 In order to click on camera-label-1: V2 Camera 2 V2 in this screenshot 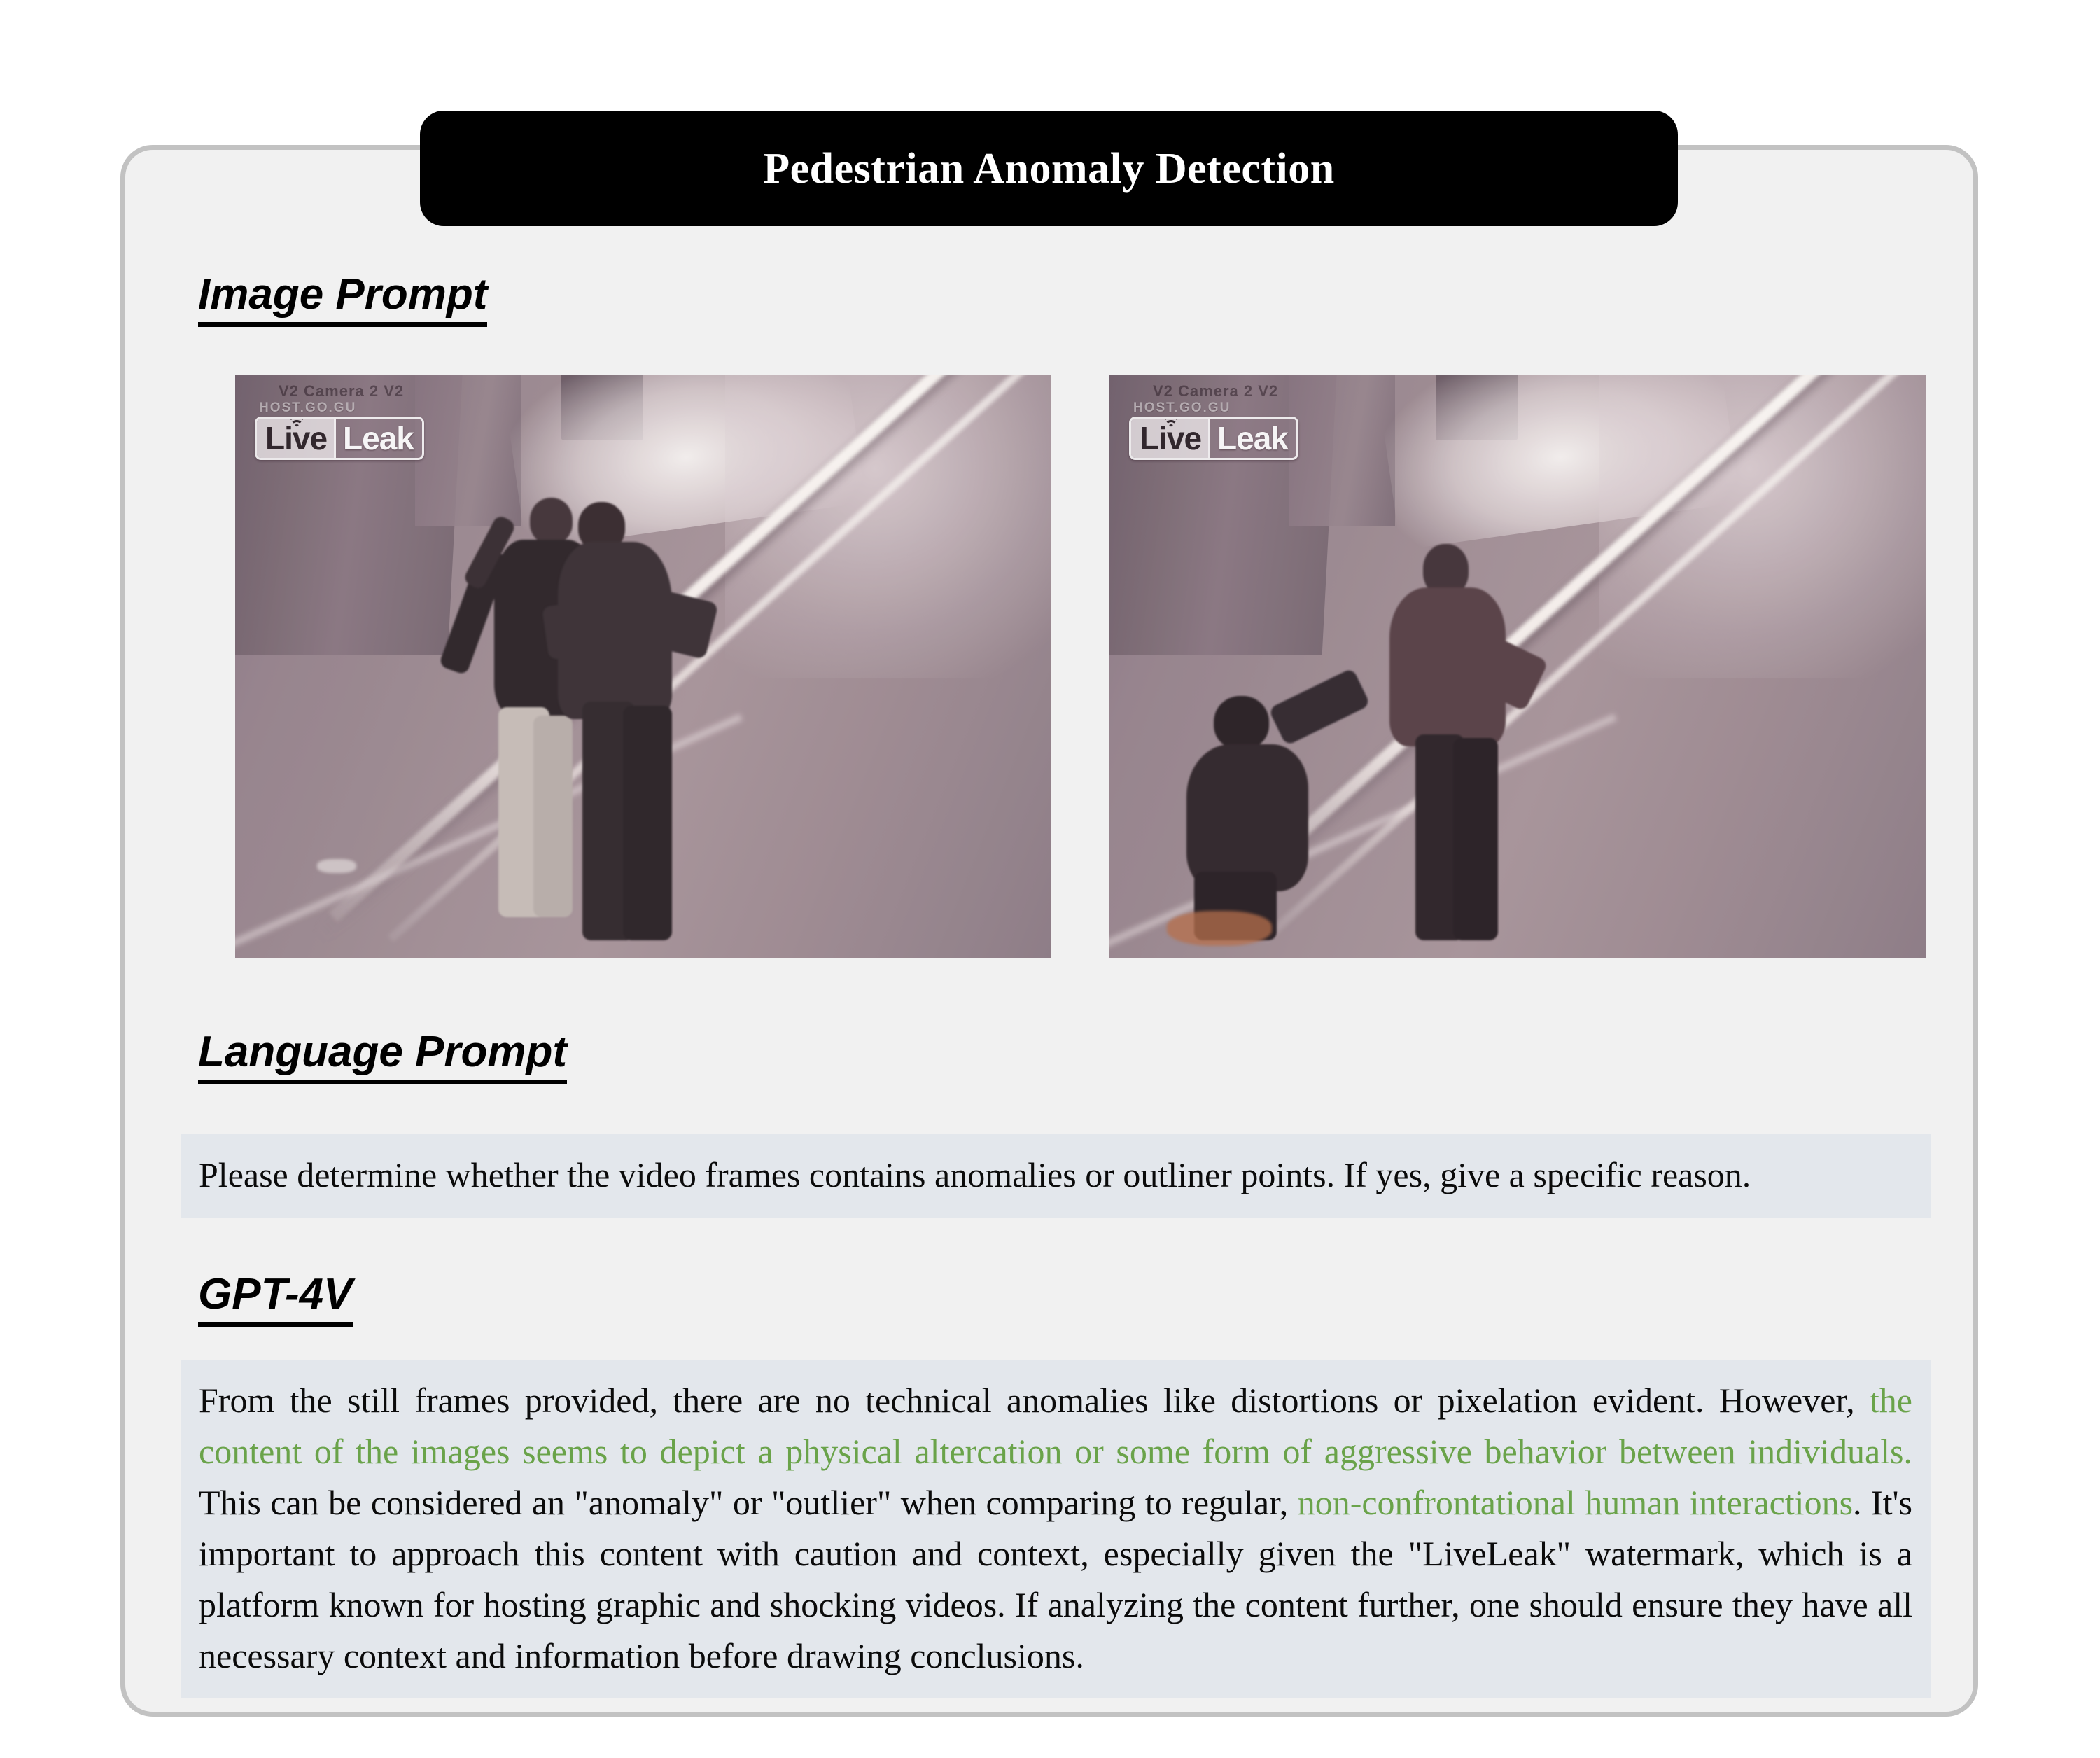, I will do `click(342, 391)`.